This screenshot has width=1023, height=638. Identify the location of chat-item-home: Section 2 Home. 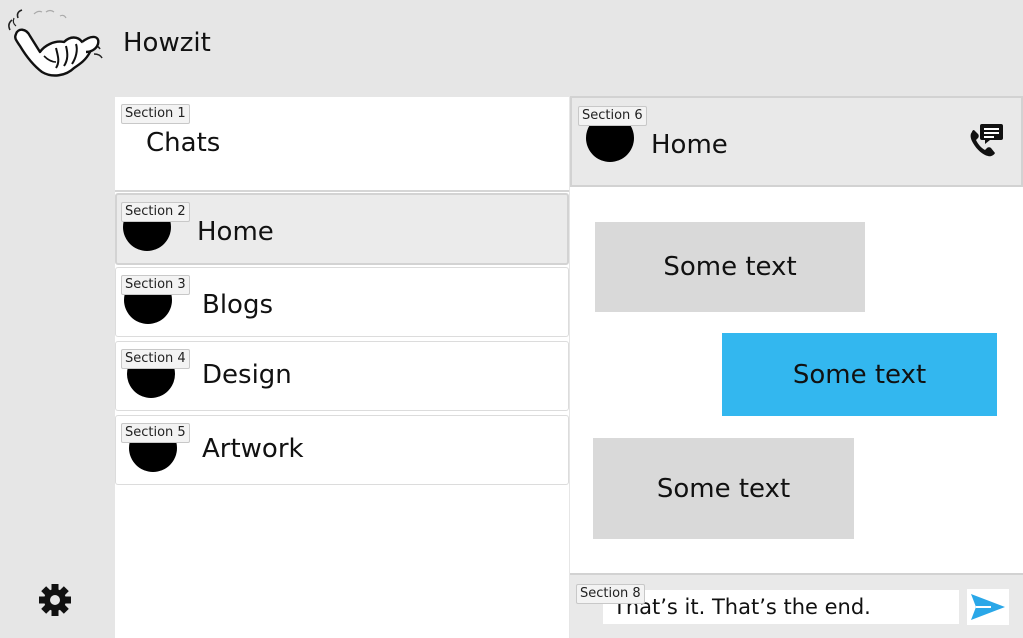
(342, 229).